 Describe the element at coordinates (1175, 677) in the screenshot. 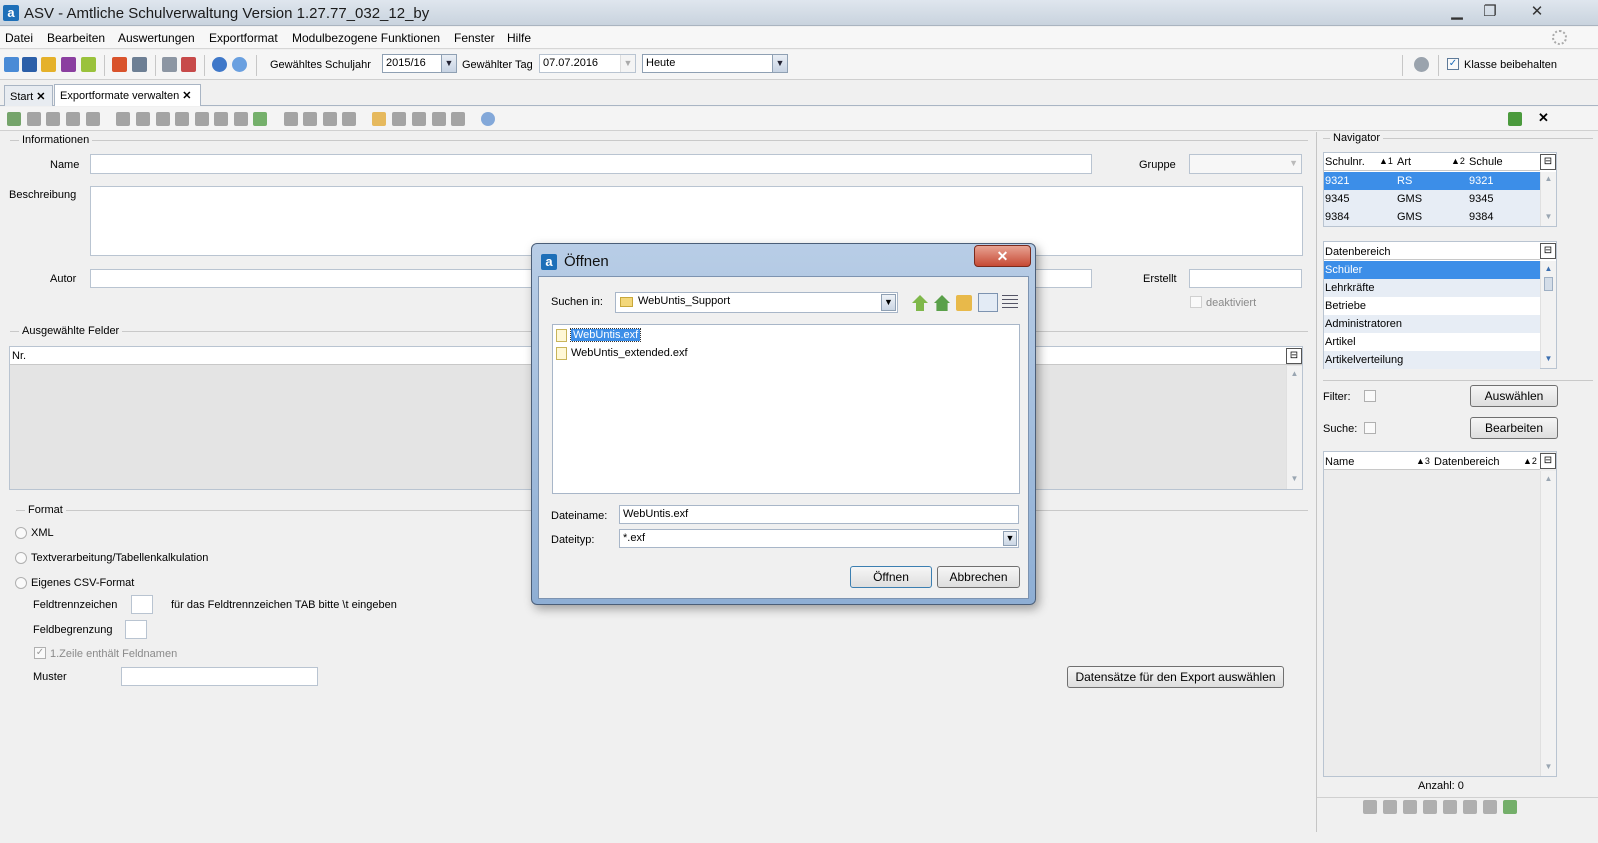

I see `export-select-button: Datensätze für den Export auswählen` at that location.